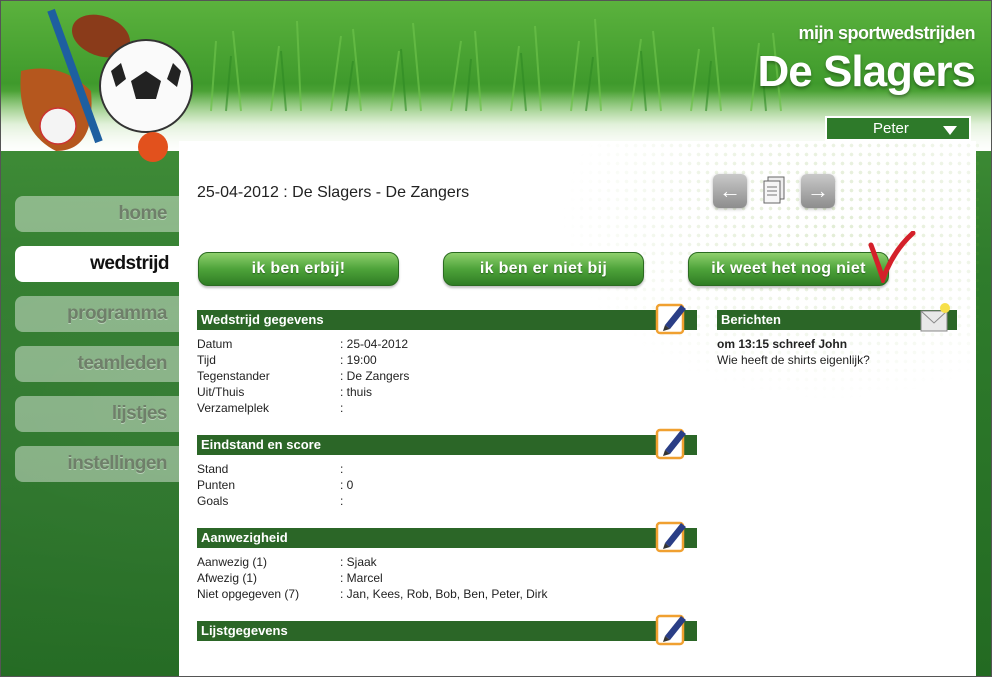 The image size is (992, 677). What do you see at coordinates (891, 128) in the screenshot?
I see `user-name: Peter` at bounding box center [891, 128].